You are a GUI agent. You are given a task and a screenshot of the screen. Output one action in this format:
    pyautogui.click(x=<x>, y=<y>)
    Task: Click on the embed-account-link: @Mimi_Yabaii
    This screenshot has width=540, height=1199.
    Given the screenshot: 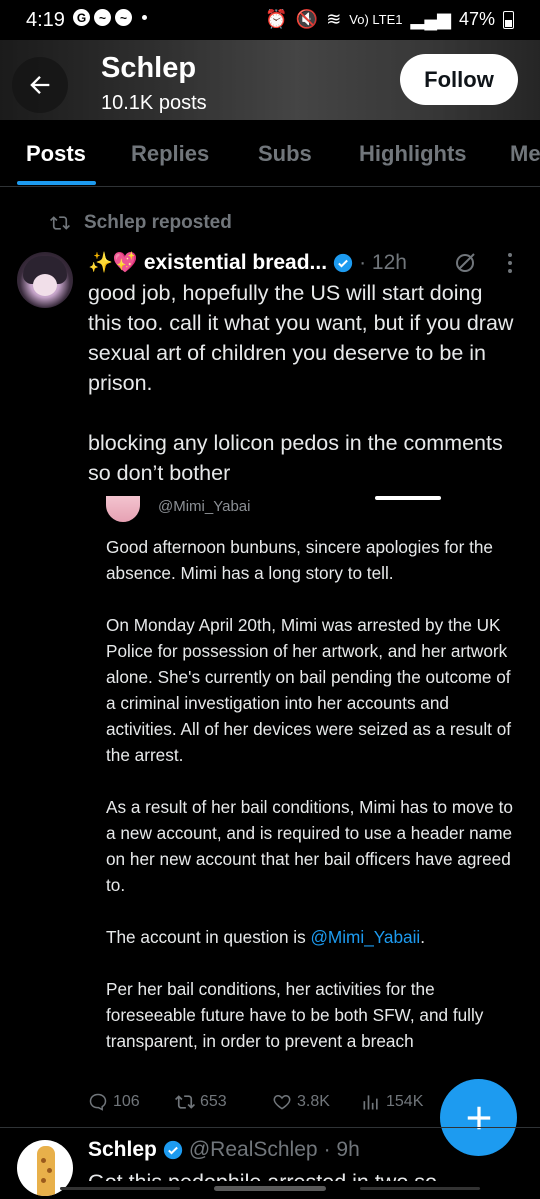 What is the action you would take?
    pyautogui.click(x=365, y=937)
    